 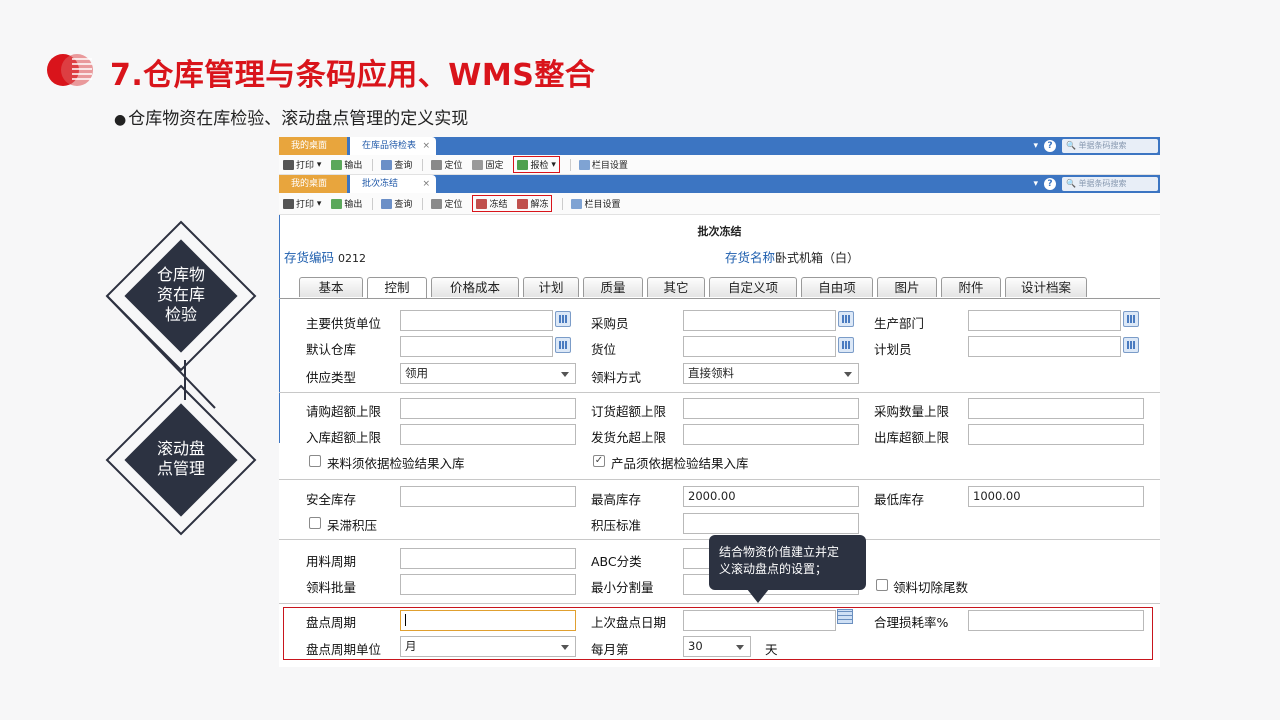 I want to click on min-split-label: 最小分割量, so click(x=622, y=587).